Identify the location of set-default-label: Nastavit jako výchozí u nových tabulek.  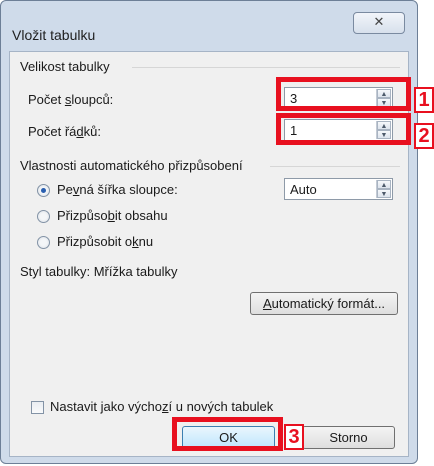
(161, 406).